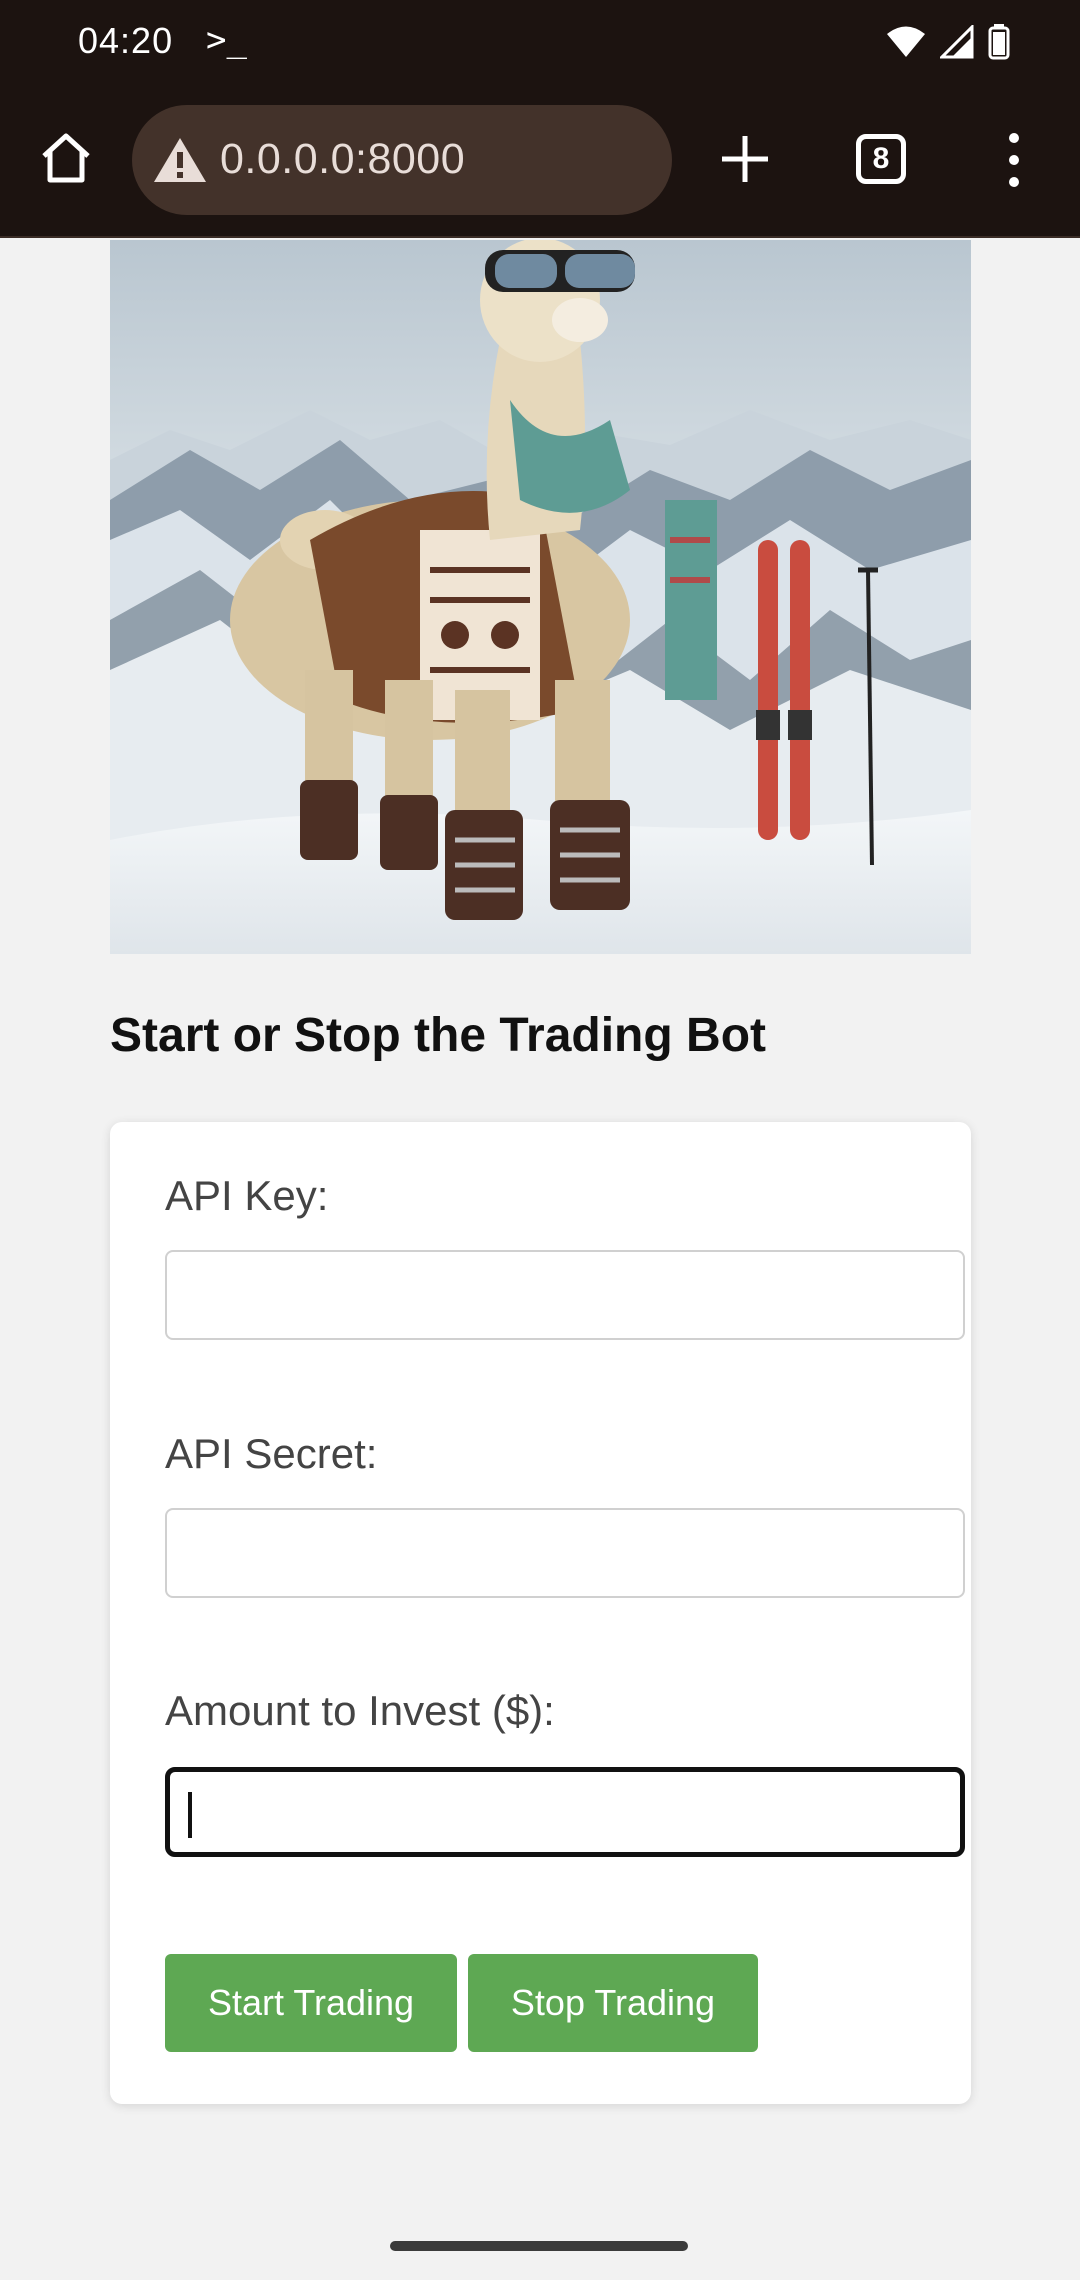 The image size is (1080, 2280). Describe the element at coordinates (1014, 160) in the screenshot. I see `more-vert-icon` at that location.